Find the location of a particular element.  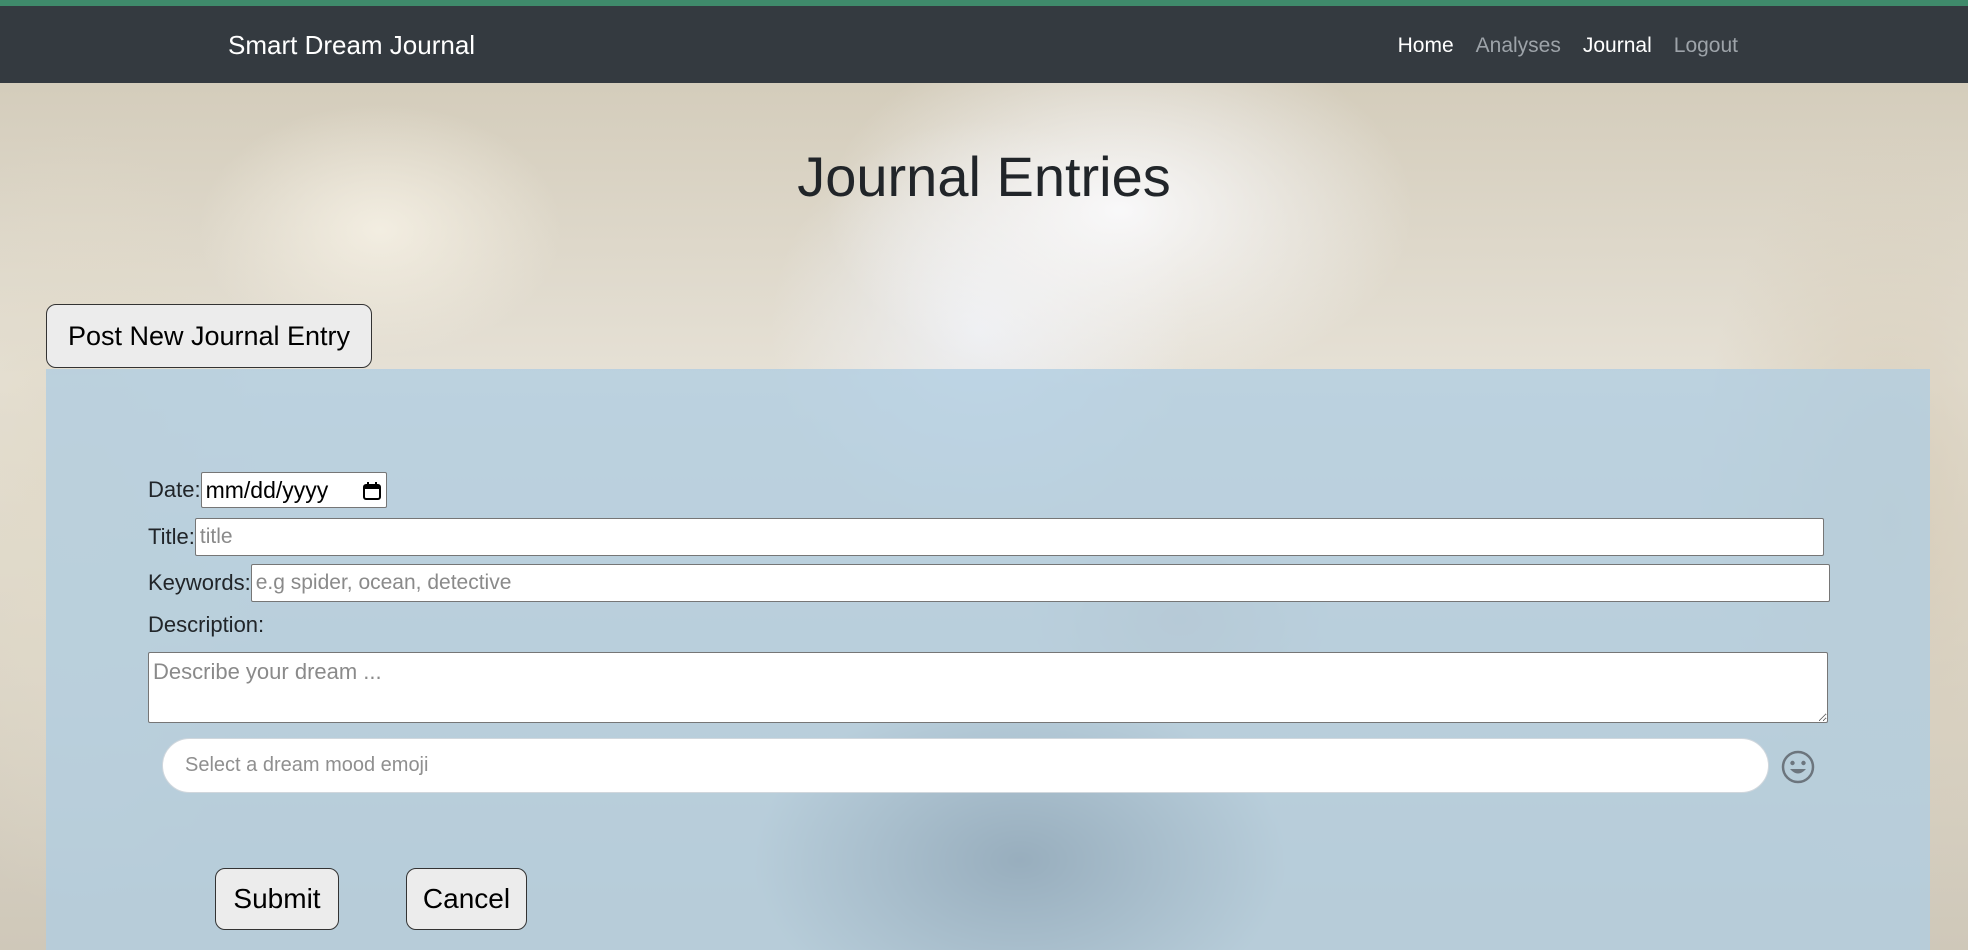

title-input is located at coordinates (1009, 537).